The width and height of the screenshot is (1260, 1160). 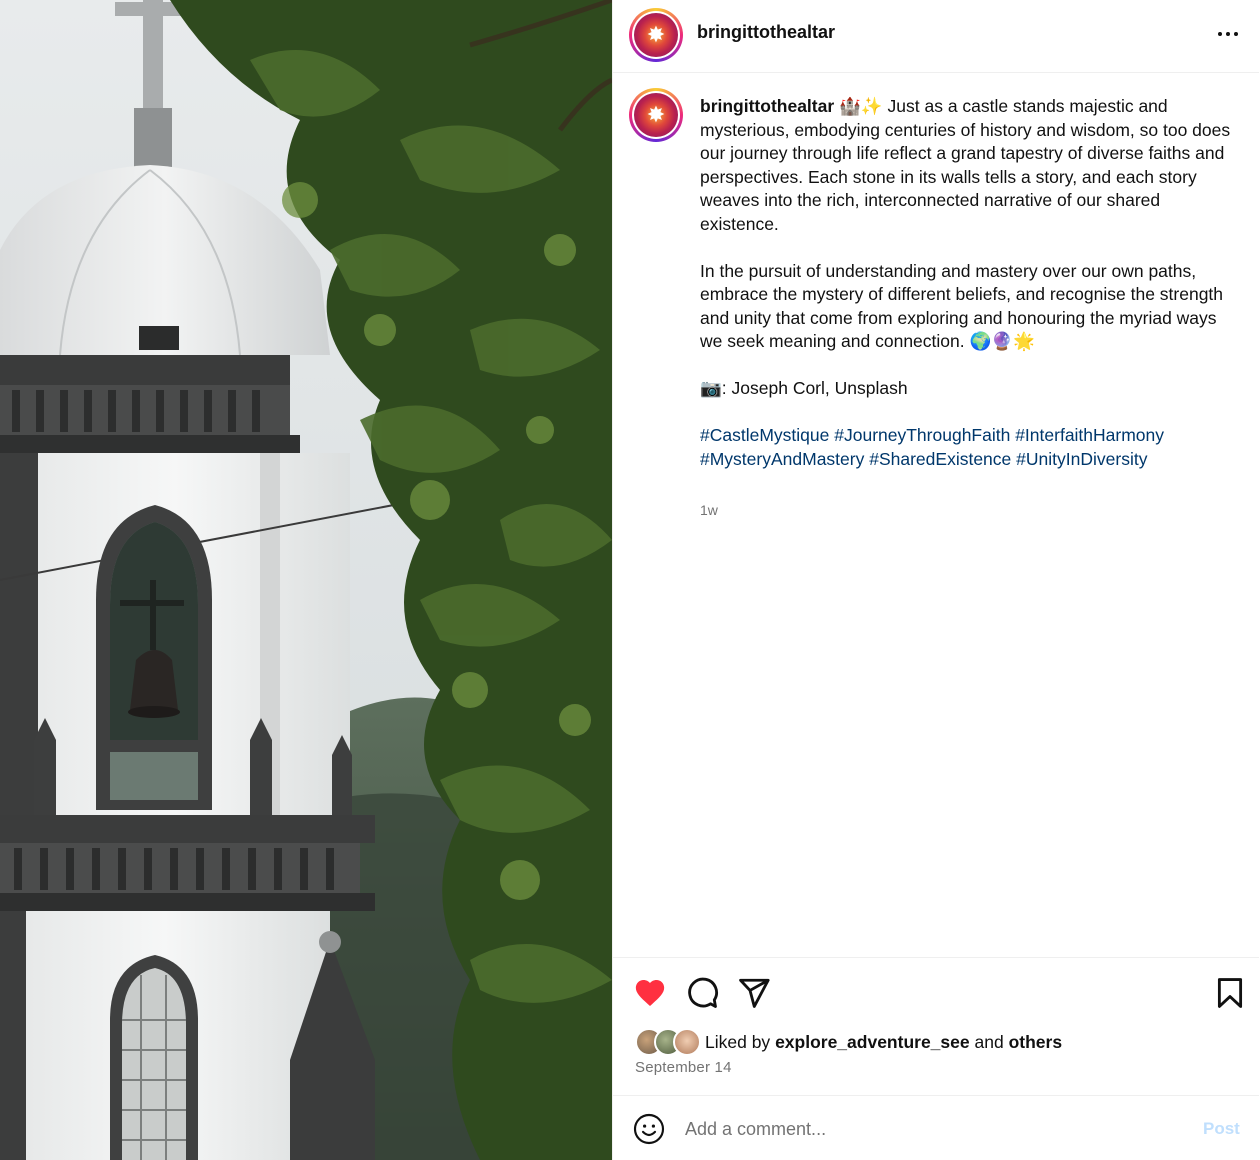 What do you see at coordinates (767, 106) in the screenshot?
I see `caption-username: bringittothealtar` at bounding box center [767, 106].